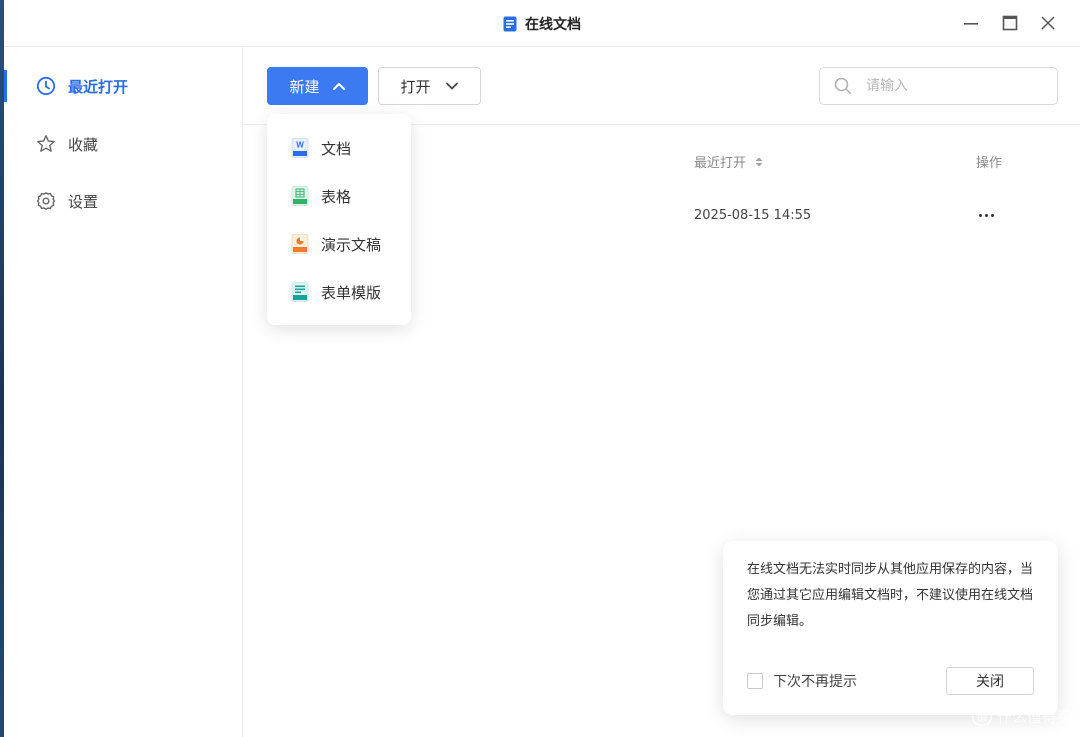 The image size is (1080, 737). Describe the element at coordinates (990, 681) in the screenshot. I see `toast-close-button: 关闭` at that location.